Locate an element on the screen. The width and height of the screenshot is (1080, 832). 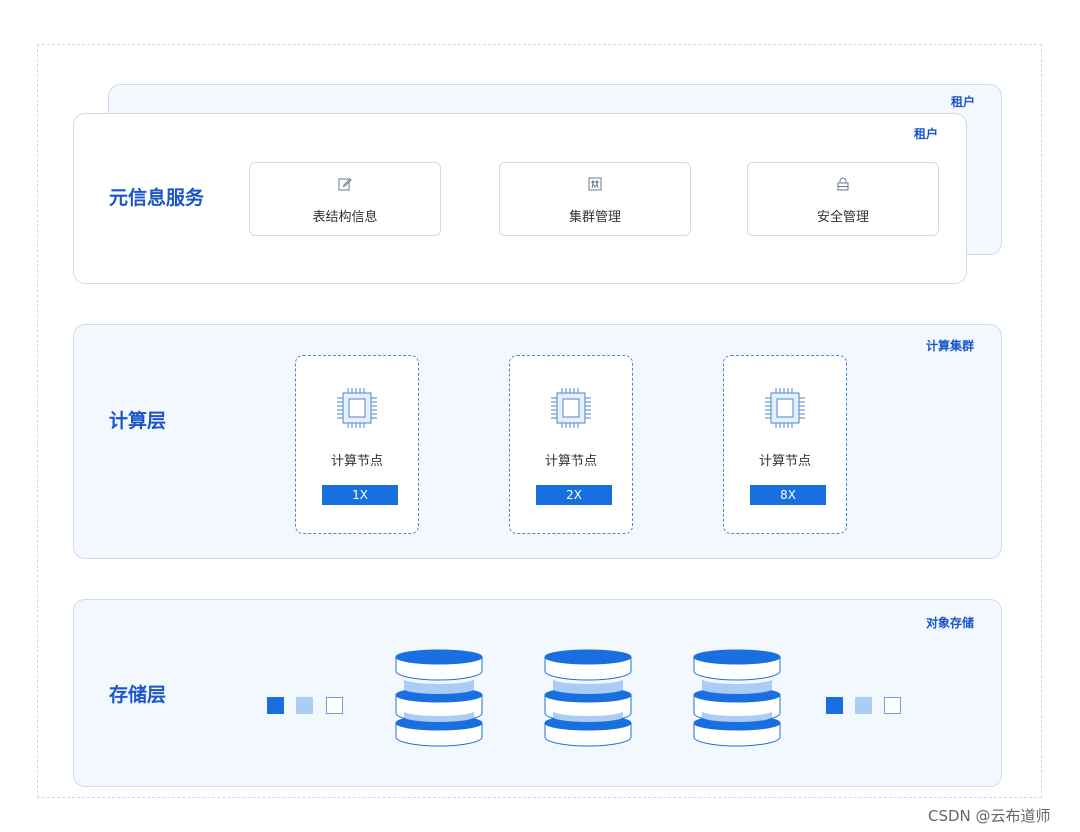
cluster-icon is located at coordinates (595, 184).